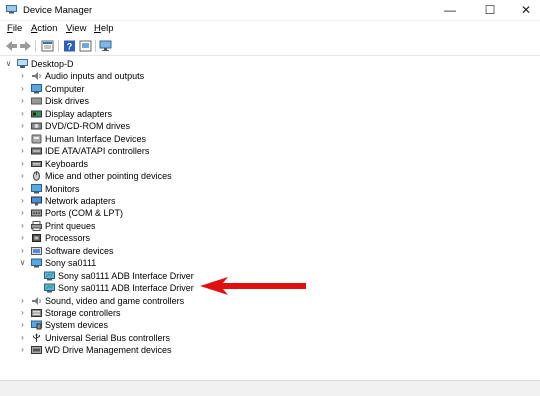  What do you see at coordinates (47, 46) in the screenshot?
I see `properties-icon` at bounding box center [47, 46].